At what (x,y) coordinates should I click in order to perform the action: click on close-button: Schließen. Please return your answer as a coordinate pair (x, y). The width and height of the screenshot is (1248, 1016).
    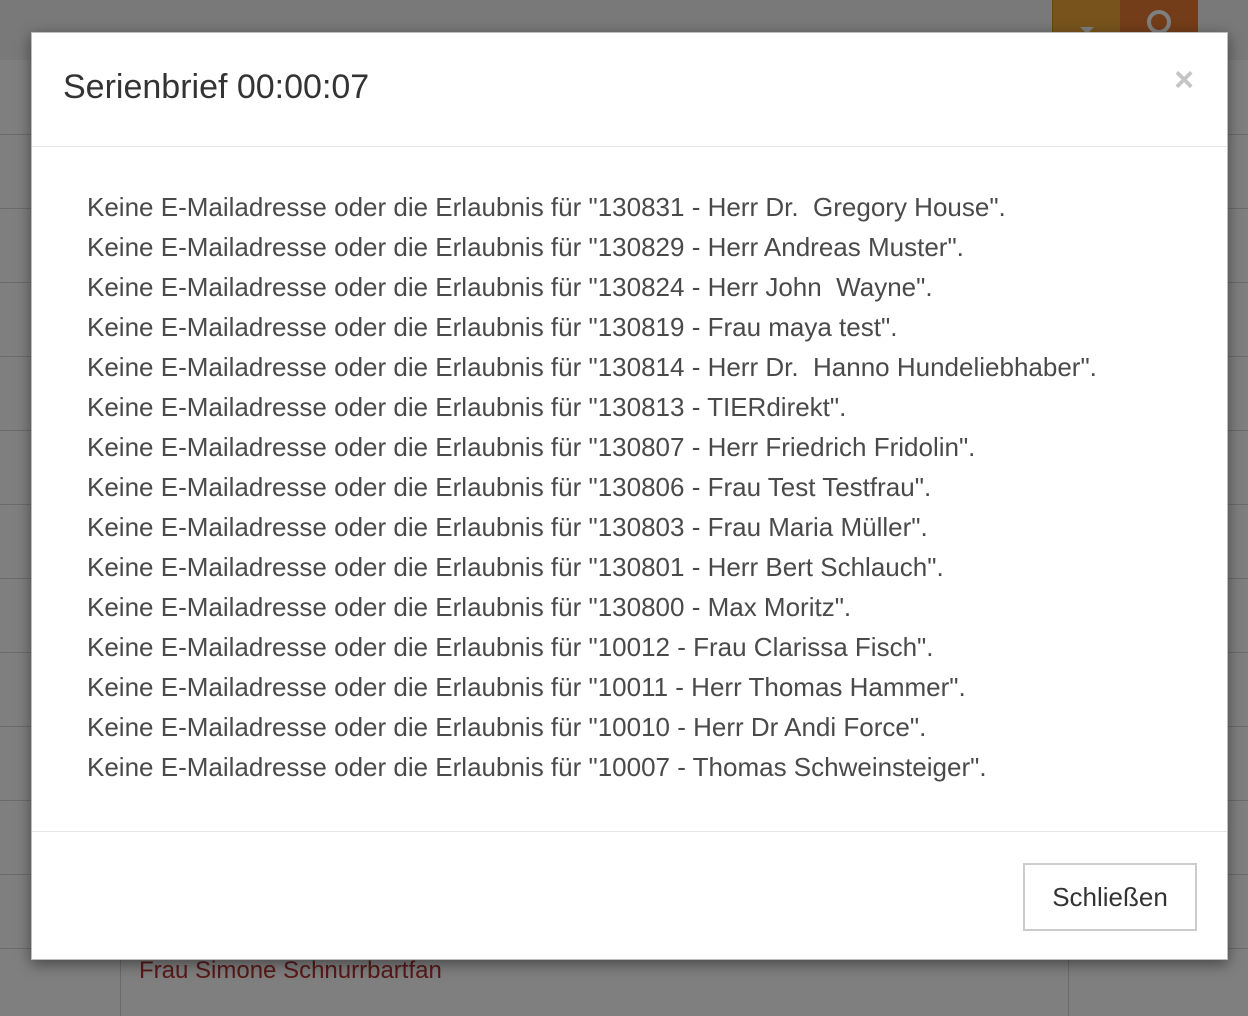
    Looking at the image, I should click on (1110, 897).